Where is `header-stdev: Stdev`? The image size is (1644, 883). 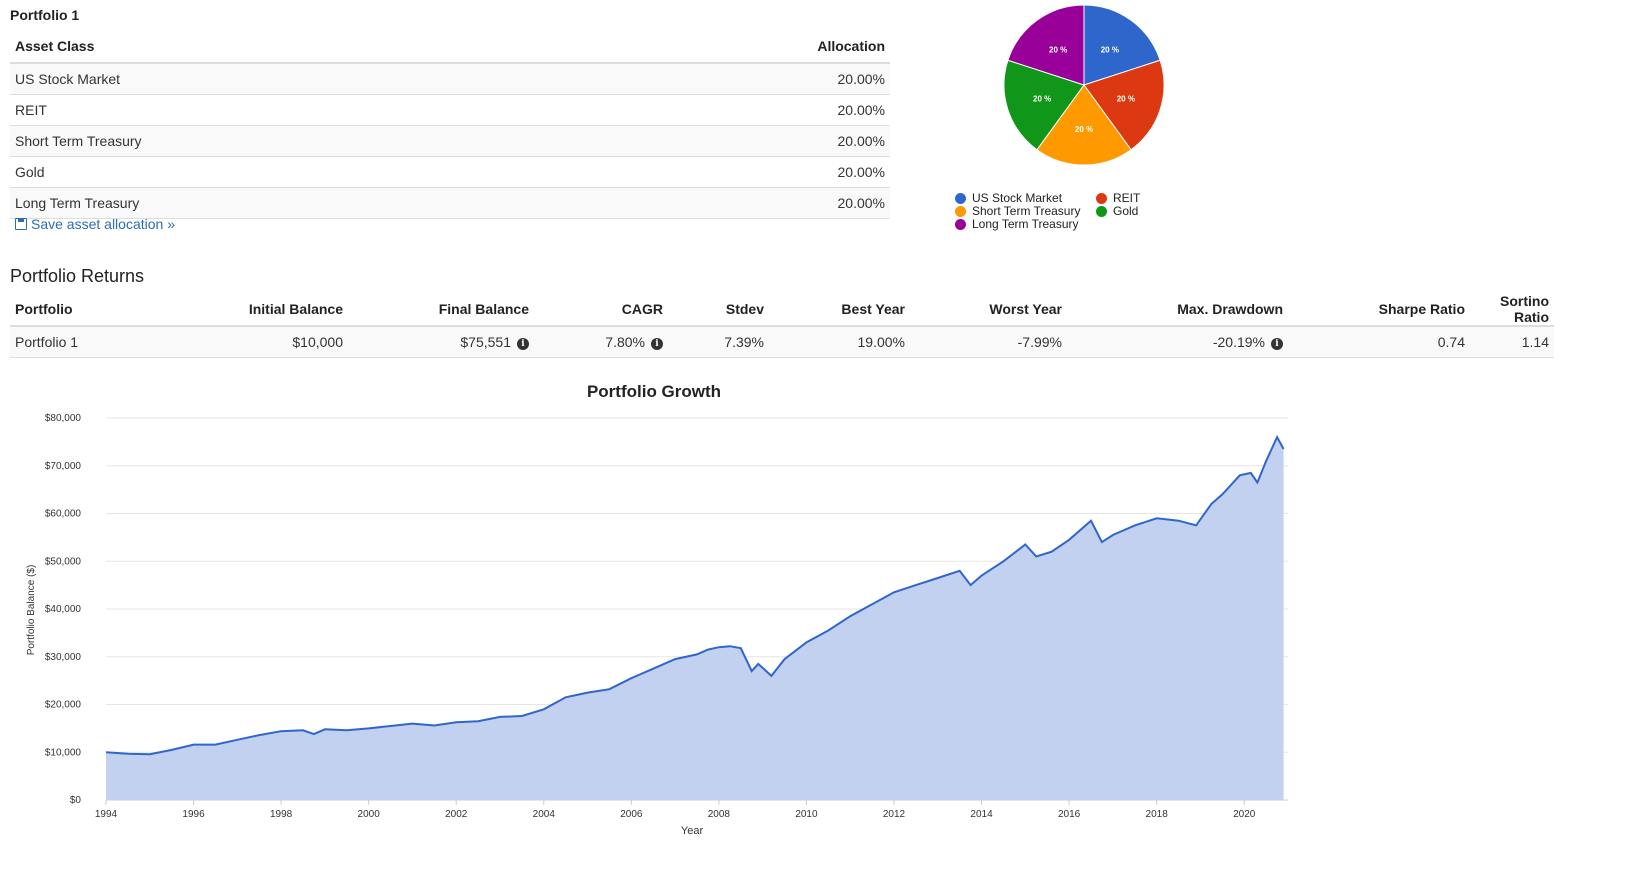 header-stdev: Stdev is located at coordinates (718, 310).